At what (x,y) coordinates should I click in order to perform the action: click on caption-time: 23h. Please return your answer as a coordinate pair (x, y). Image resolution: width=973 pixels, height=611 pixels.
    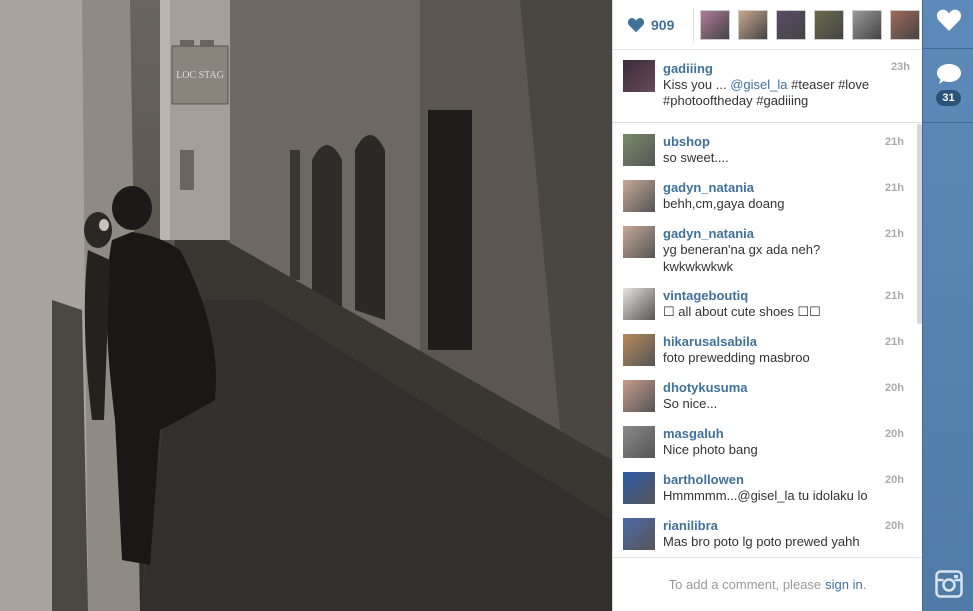
    Looking at the image, I should click on (900, 67).